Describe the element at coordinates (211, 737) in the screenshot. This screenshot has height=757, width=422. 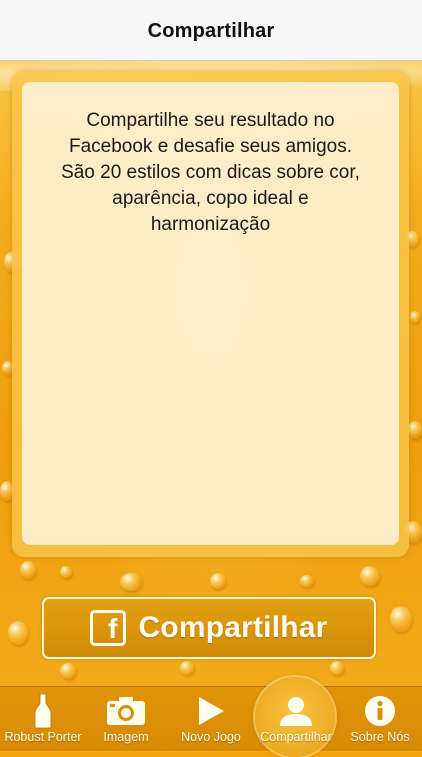
I see `tab-label: Novo Jogo` at that location.